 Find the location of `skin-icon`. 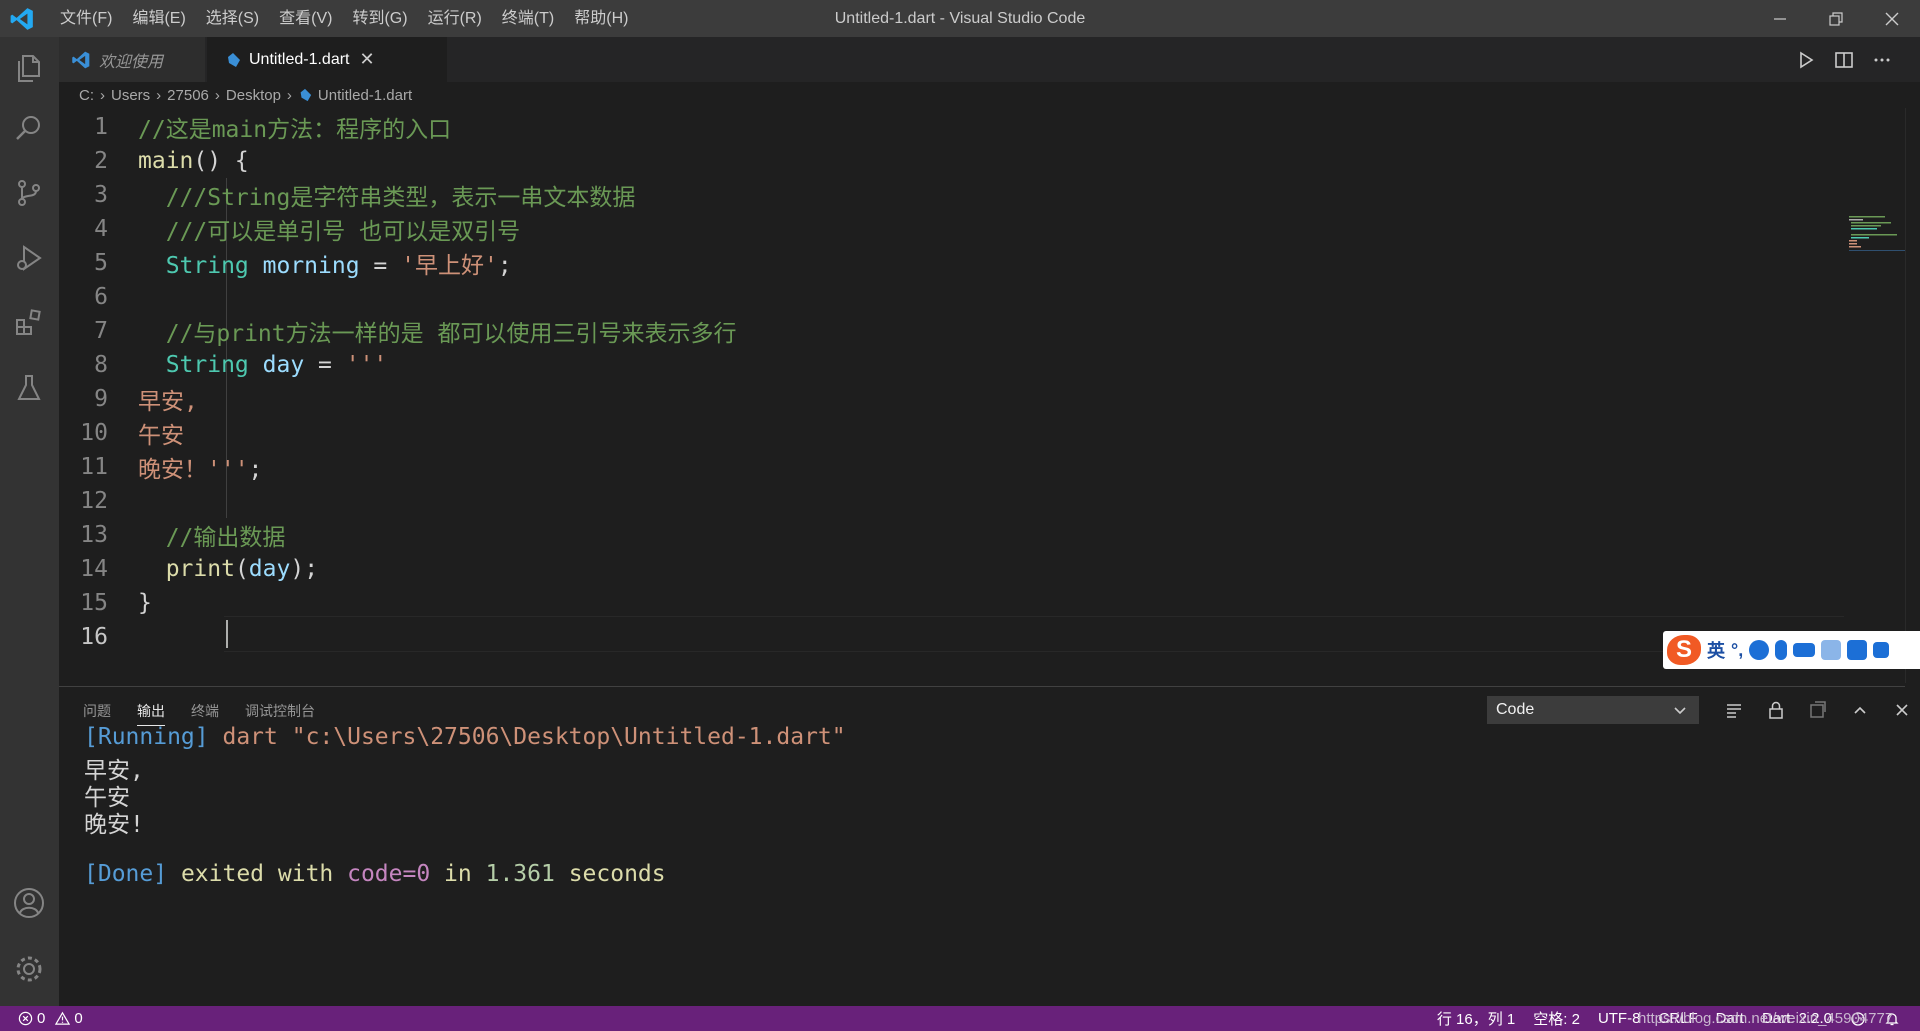

skin-icon is located at coordinates (1857, 650).